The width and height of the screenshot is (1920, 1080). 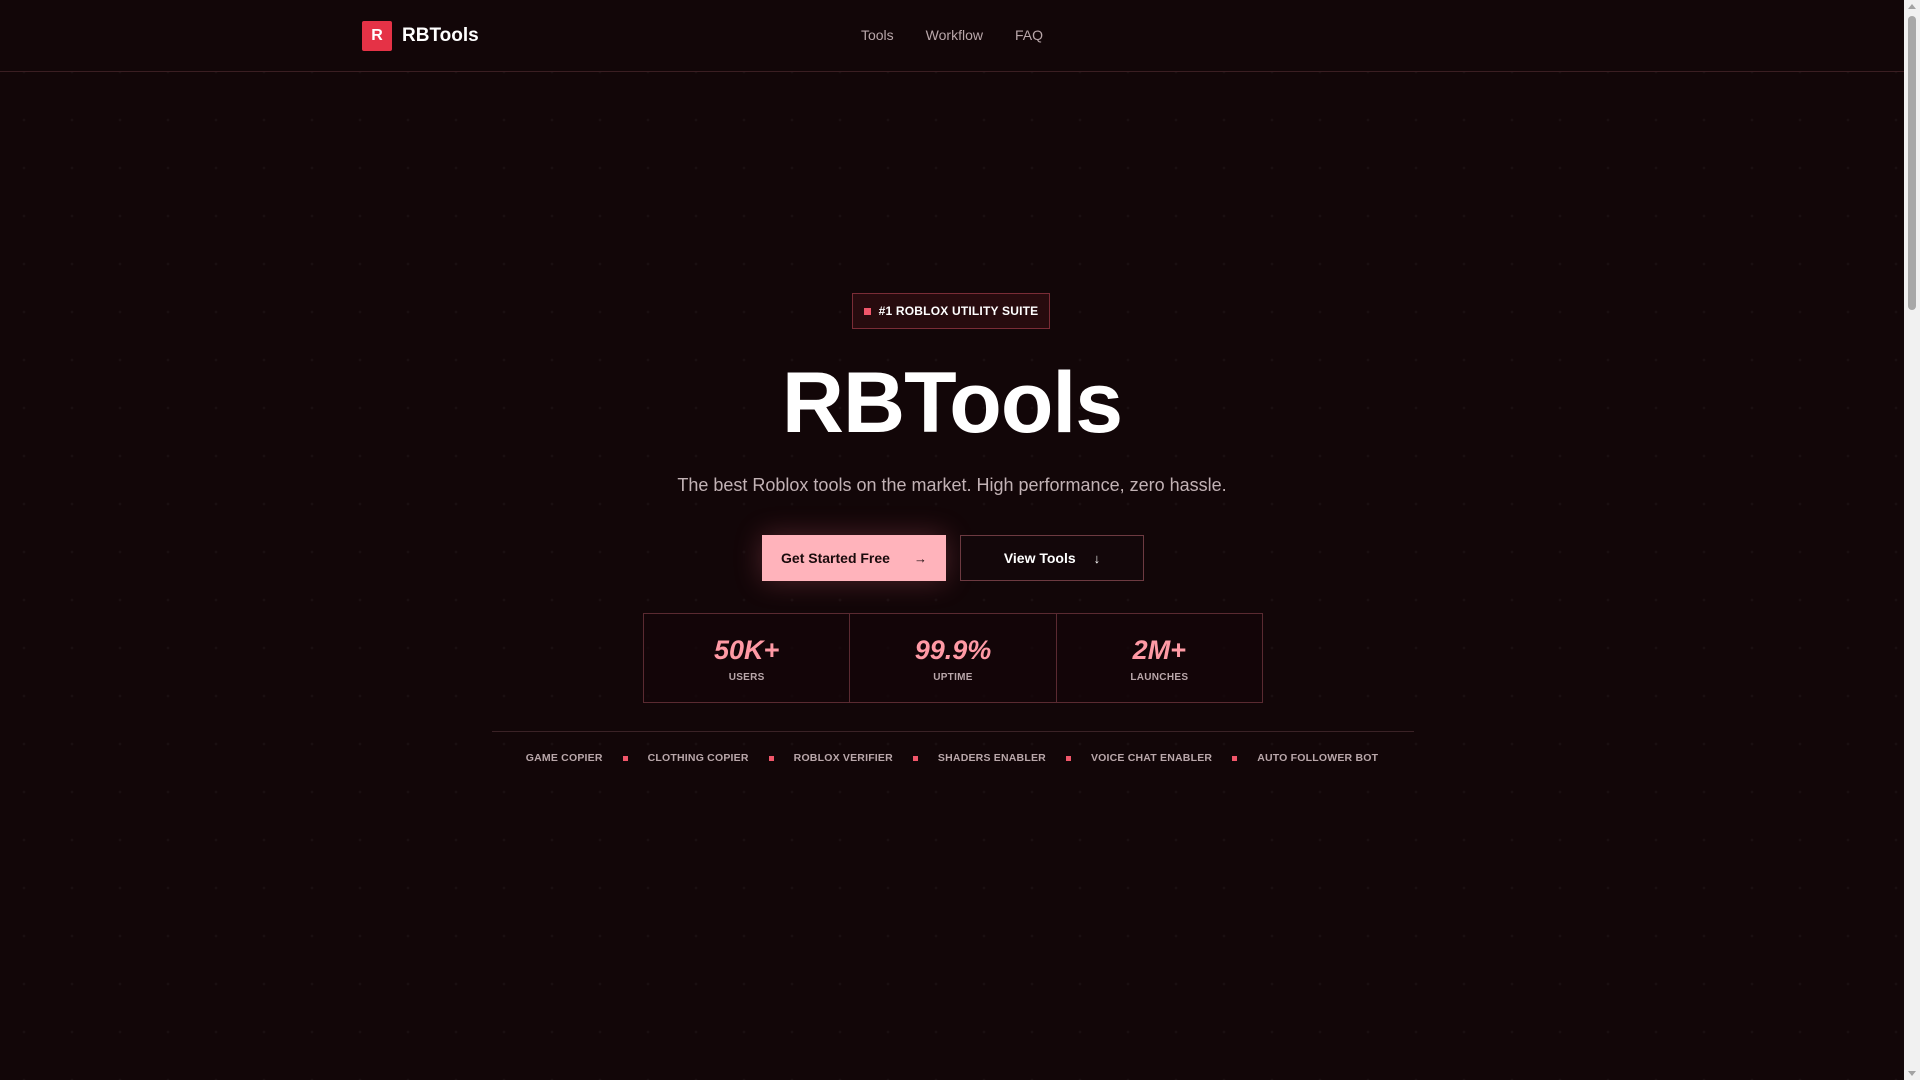 I want to click on nav-links: Tools Workflow FAQ, so click(x=952, y=35).